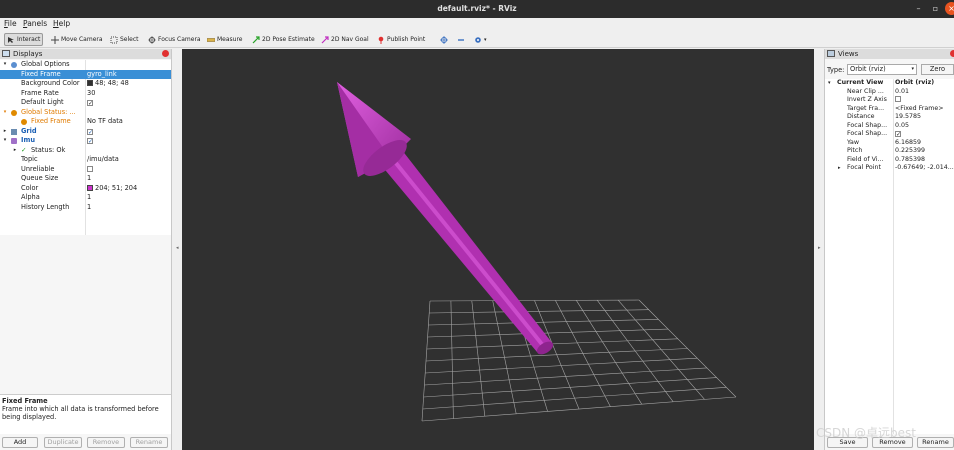 This screenshot has height=450, width=954. I want to click on imu-enabled-checkbox: ✓, so click(90, 141).